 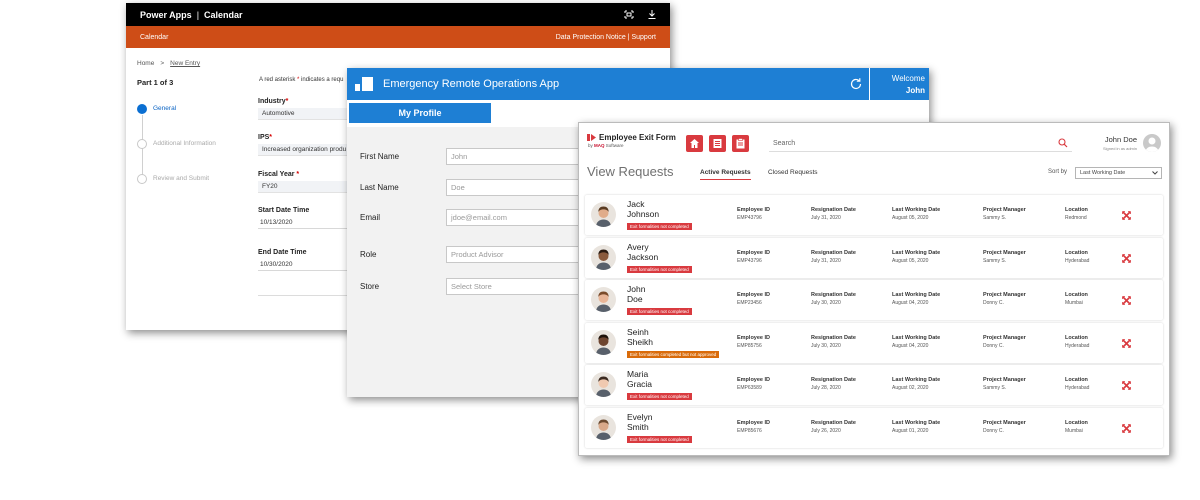 What do you see at coordinates (516, 254) in the screenshot?
I see `role-input: Product Advisor` at bounding box center [516, 254].